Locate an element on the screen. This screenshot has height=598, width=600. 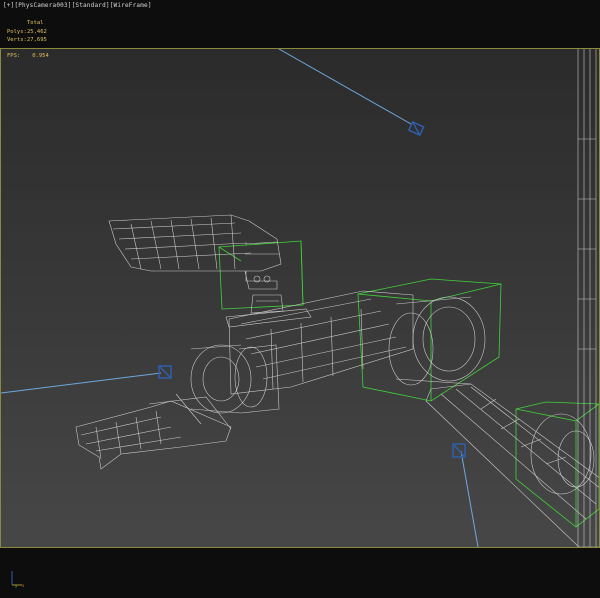
polys-label: Polys: is located at coordinates (17, 31).